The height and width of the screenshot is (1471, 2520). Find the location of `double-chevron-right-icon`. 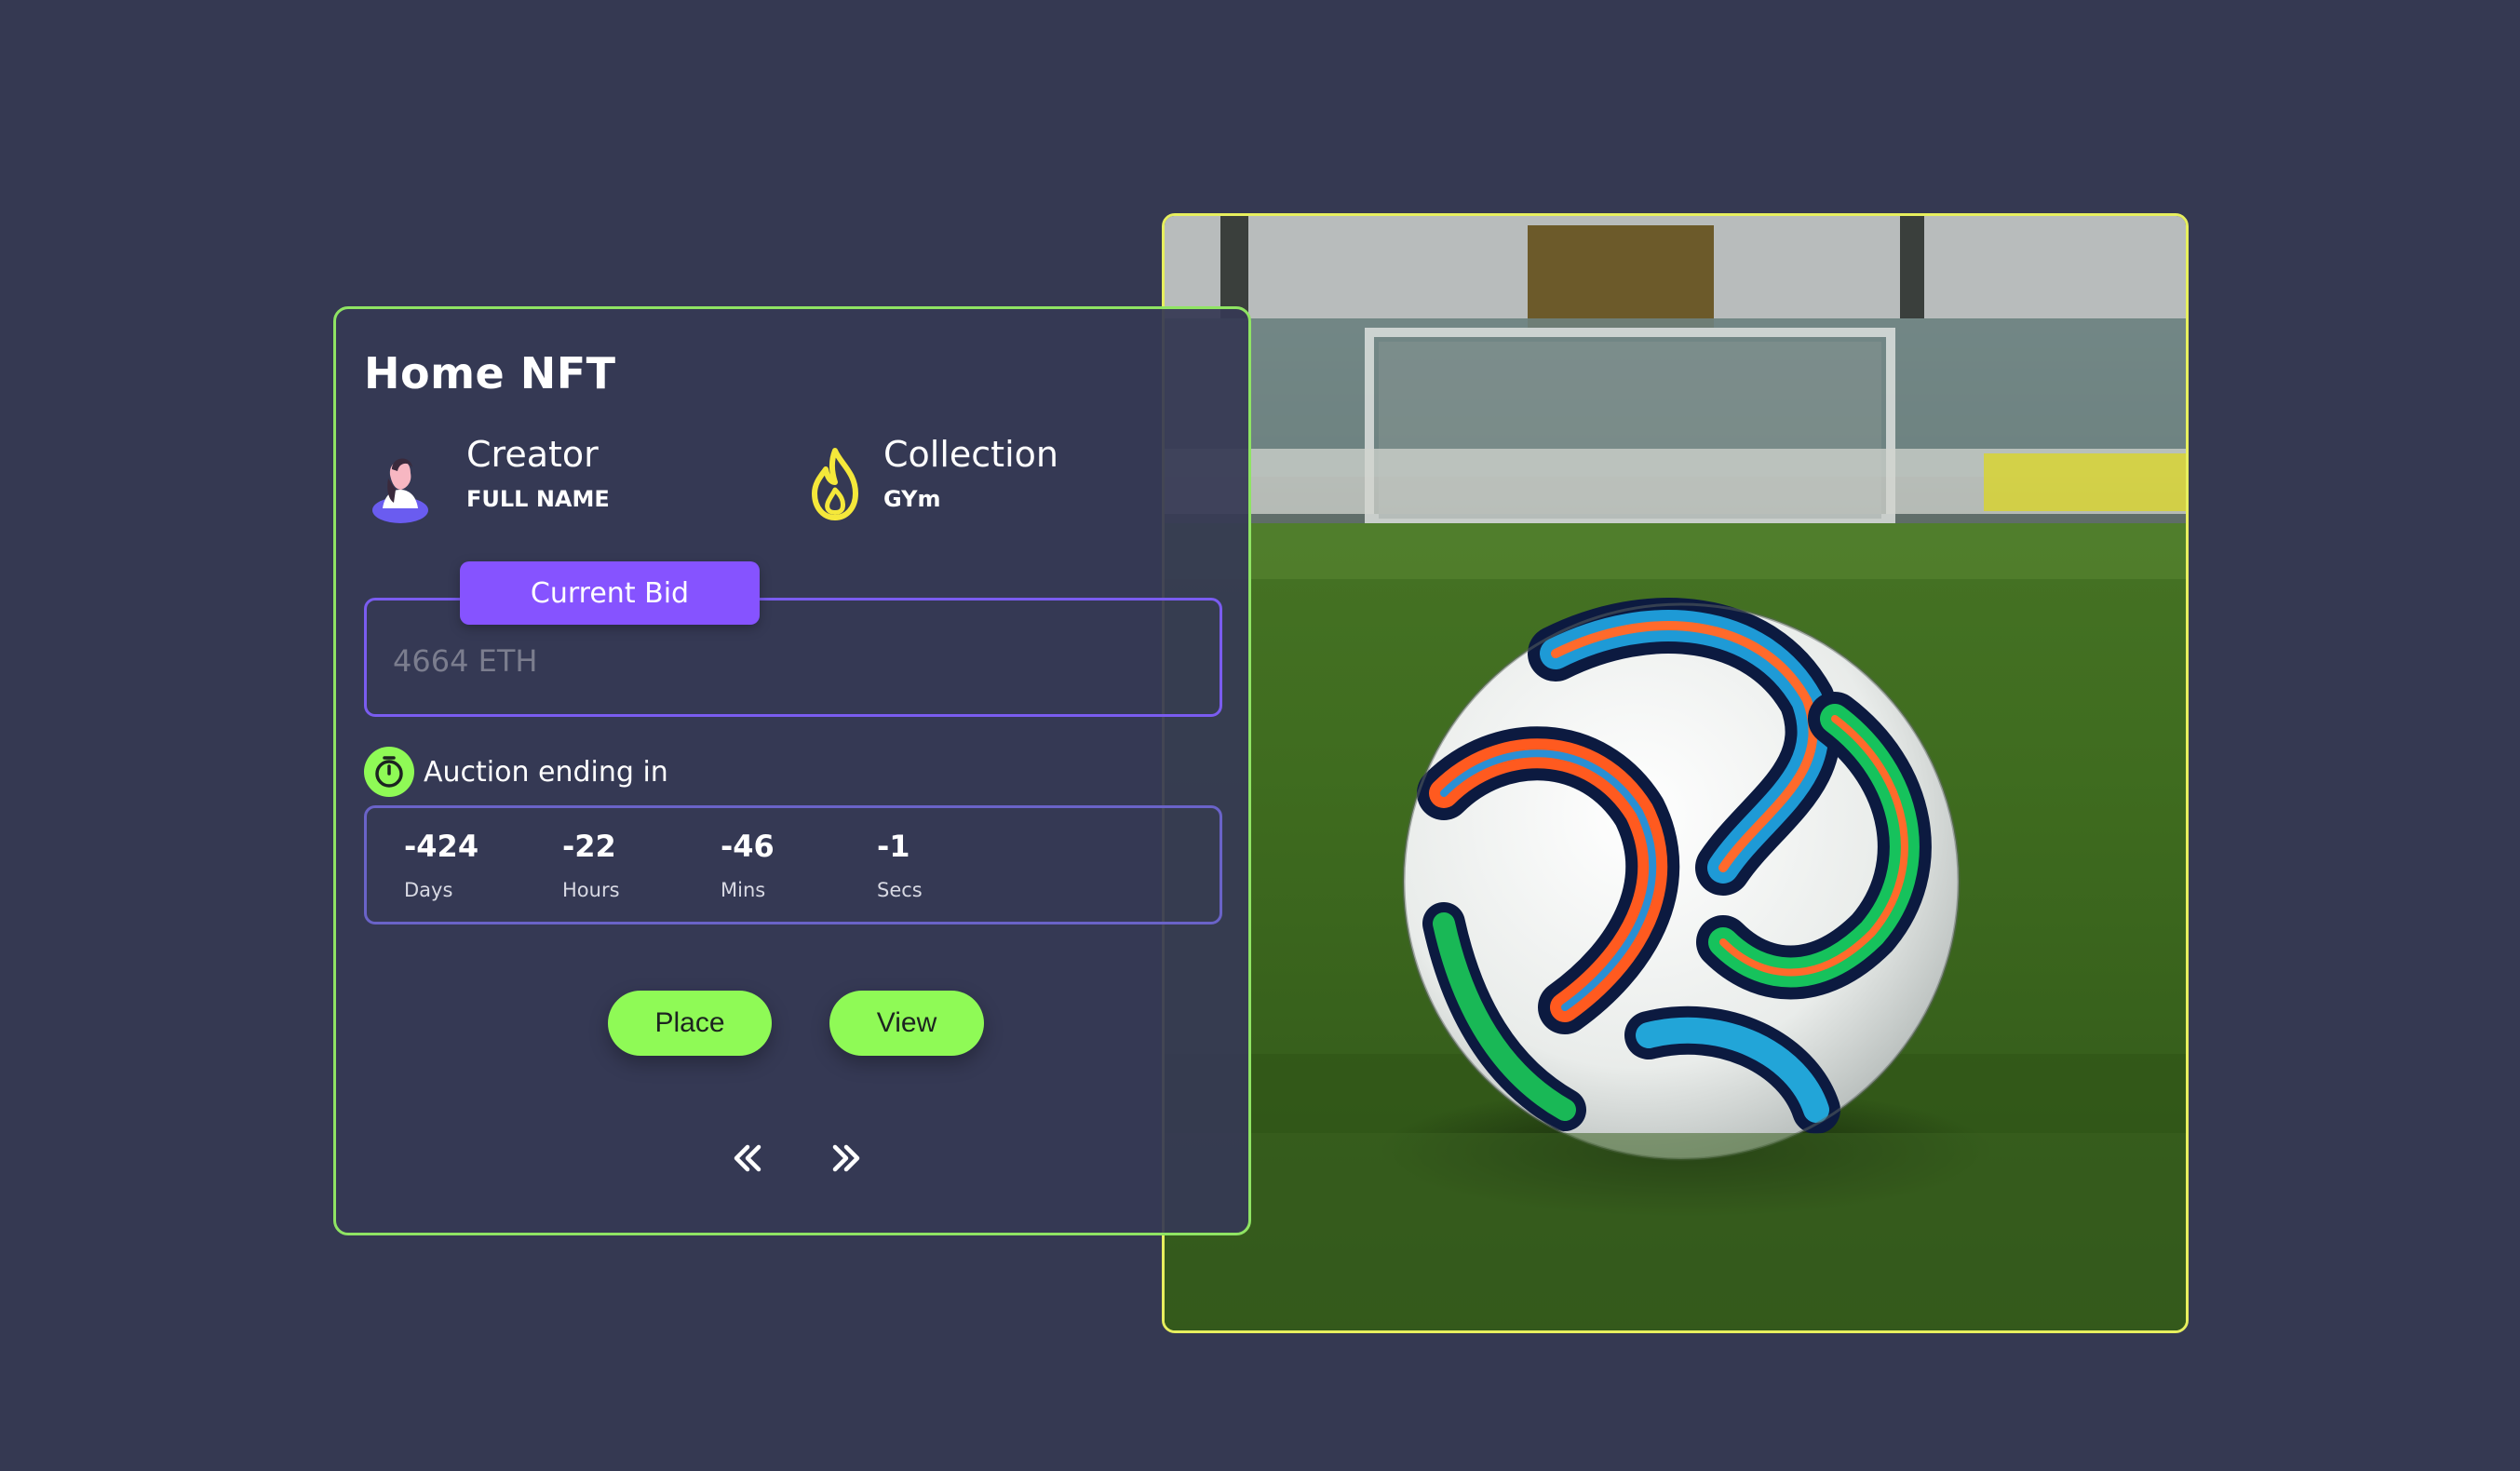

double-chevron-right-icon is located at coordinates (846, 1158).